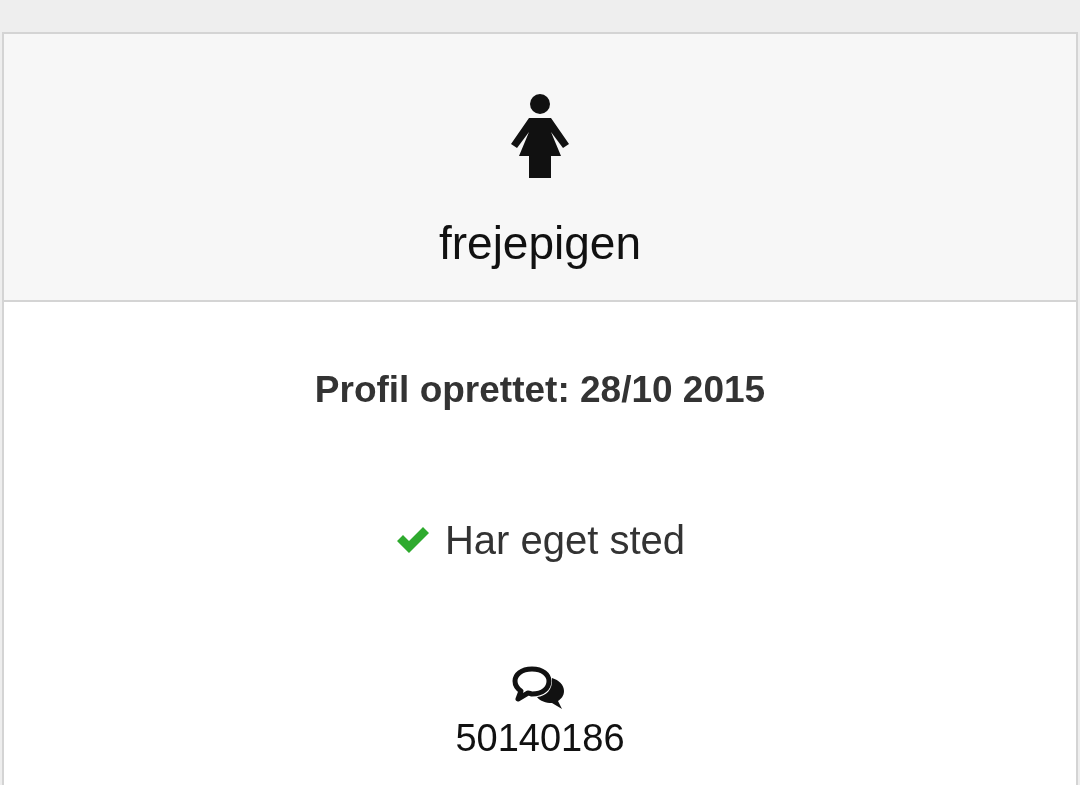 This screenshot has height=785, width=1080. I want to click on feature-label: Har eget sted, so click(565, 541).